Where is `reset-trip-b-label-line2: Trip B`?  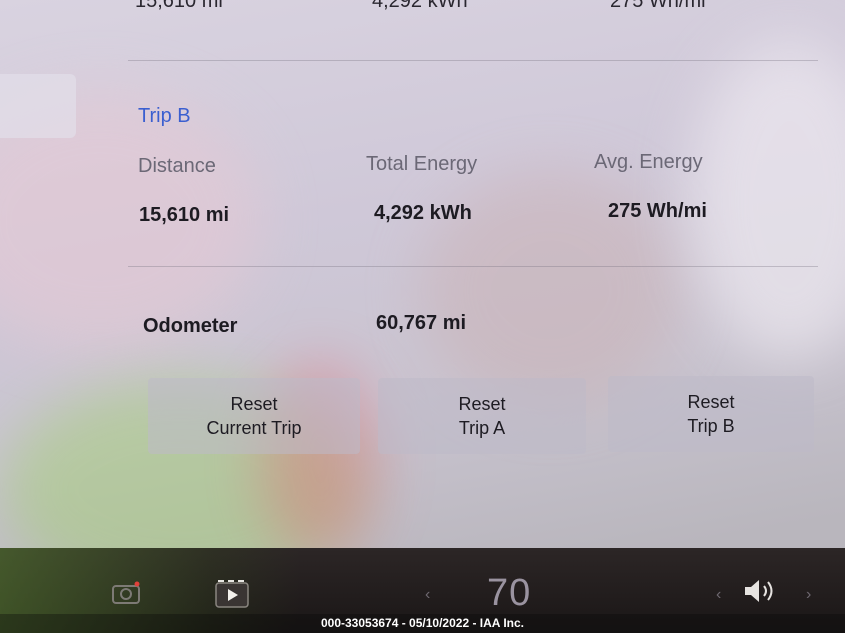
reset-trip-b-label-line2: Trip B is located at coordinates (711, 426).